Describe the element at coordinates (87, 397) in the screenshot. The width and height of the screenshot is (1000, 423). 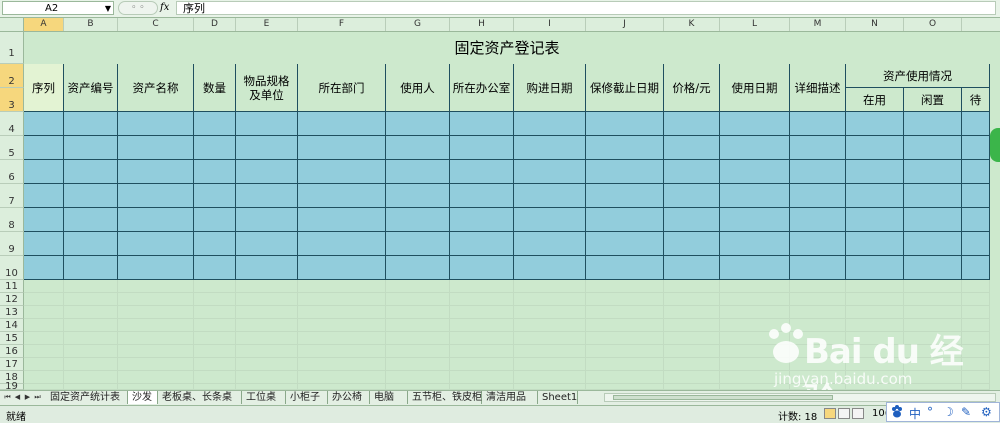
I see `sheet-tab: 固定资产统计表` at that location.